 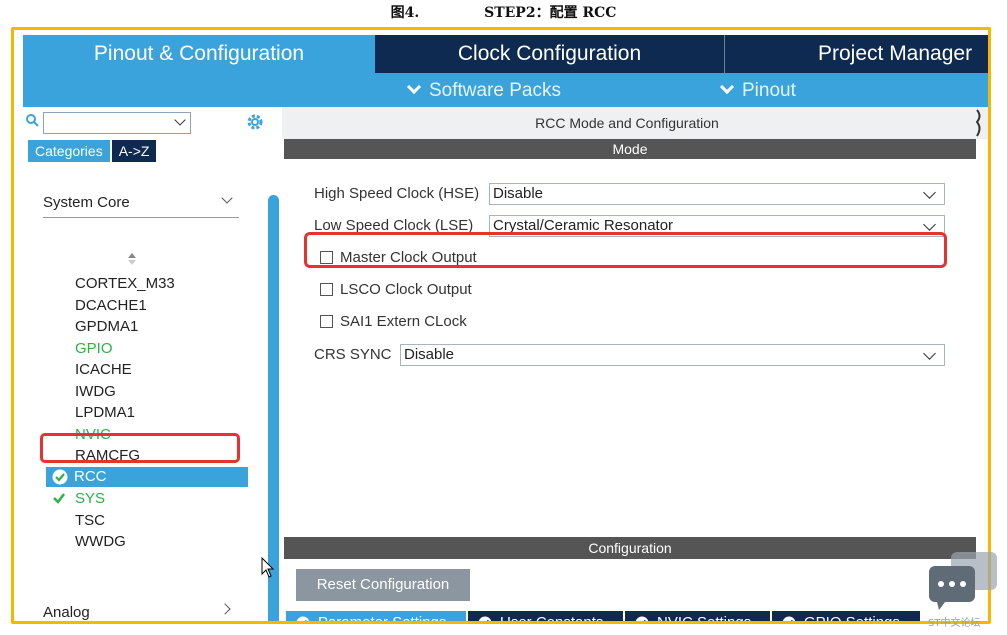 I want to click on crs-sync-select: Disable, so click(x=672, y=355).